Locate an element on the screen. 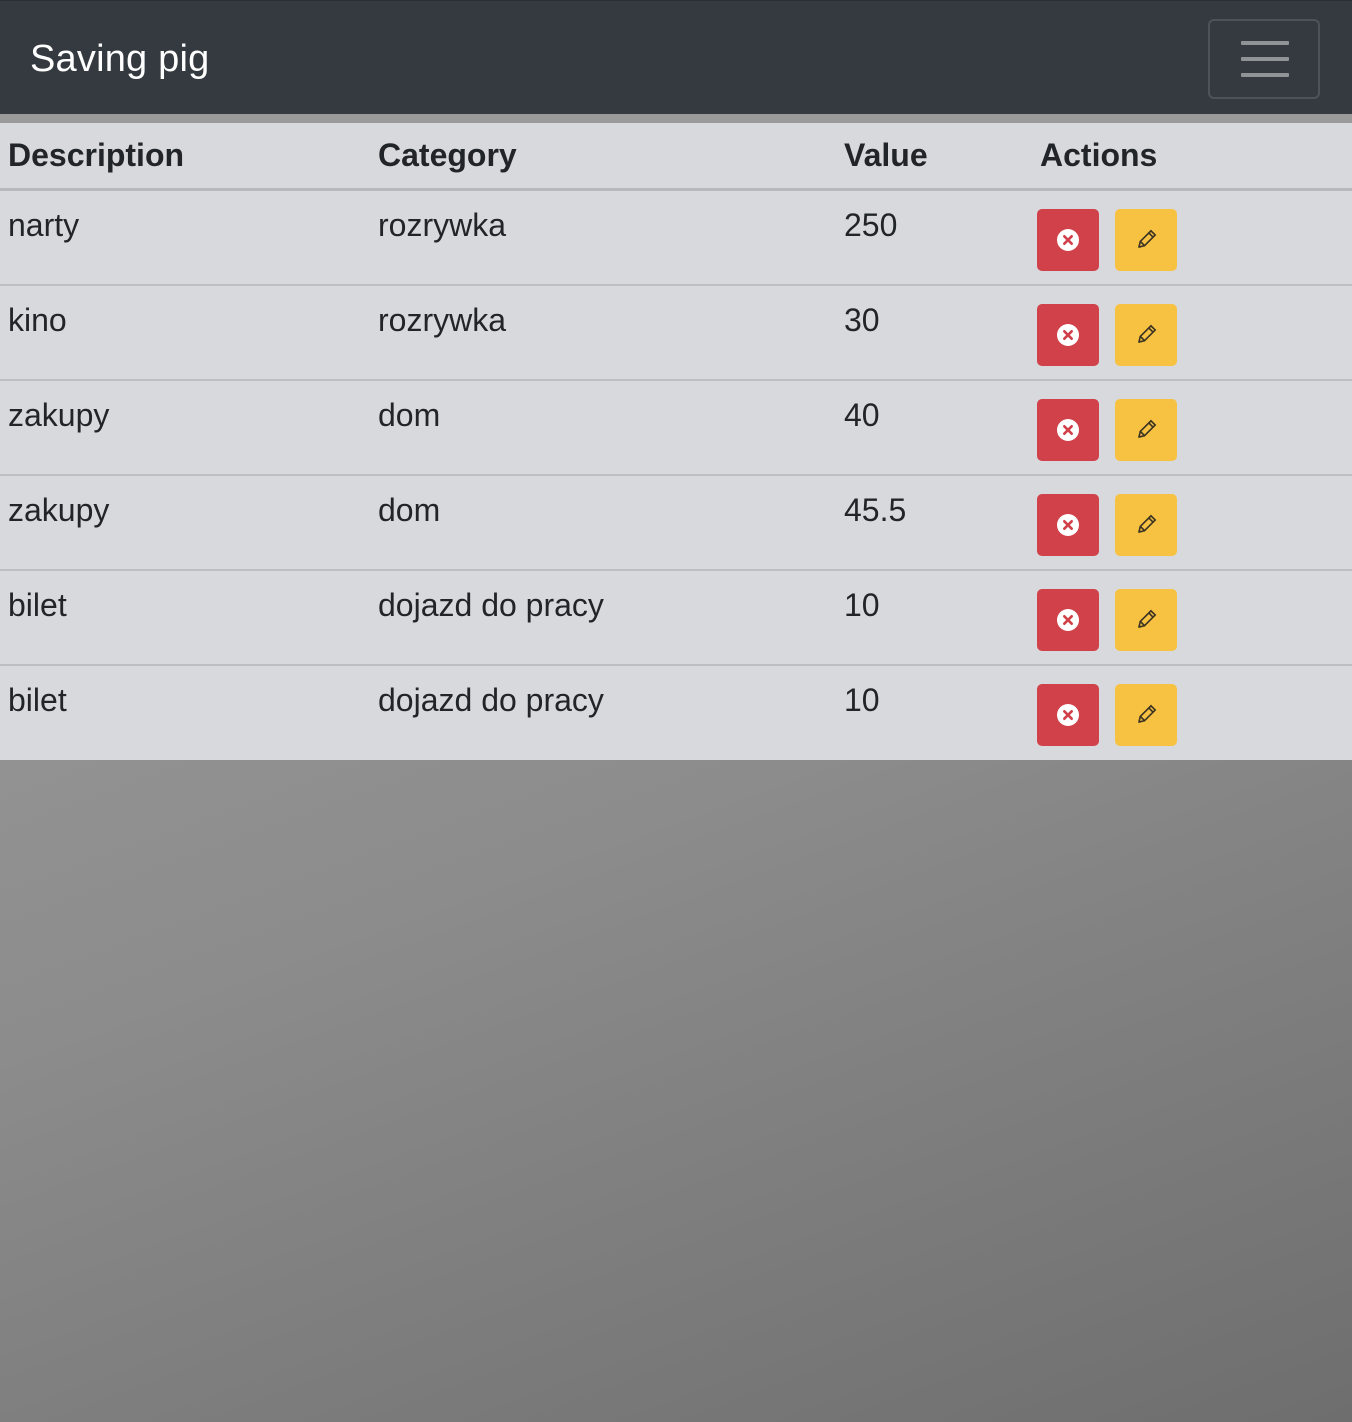  column-header-description: Description is located at coordinates (185, 157).